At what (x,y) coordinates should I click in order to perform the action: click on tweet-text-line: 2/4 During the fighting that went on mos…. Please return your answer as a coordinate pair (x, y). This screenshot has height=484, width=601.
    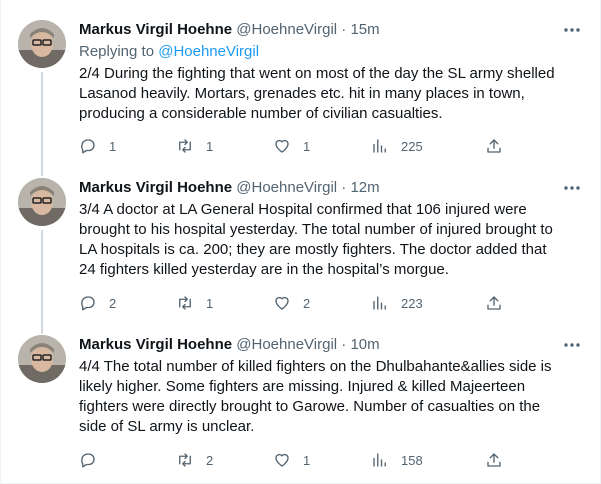
    Looking at the image, I should click on (317, 73).